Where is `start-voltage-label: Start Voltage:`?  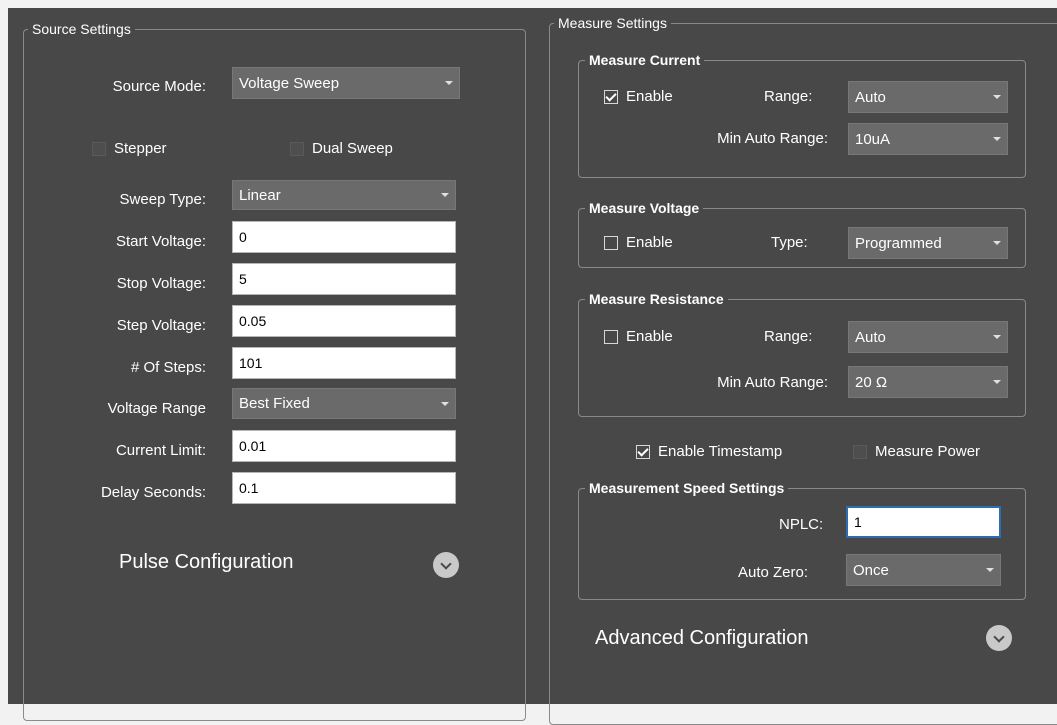
start-voltage-label: Start Voltage: is located at coordinates (160, 241).